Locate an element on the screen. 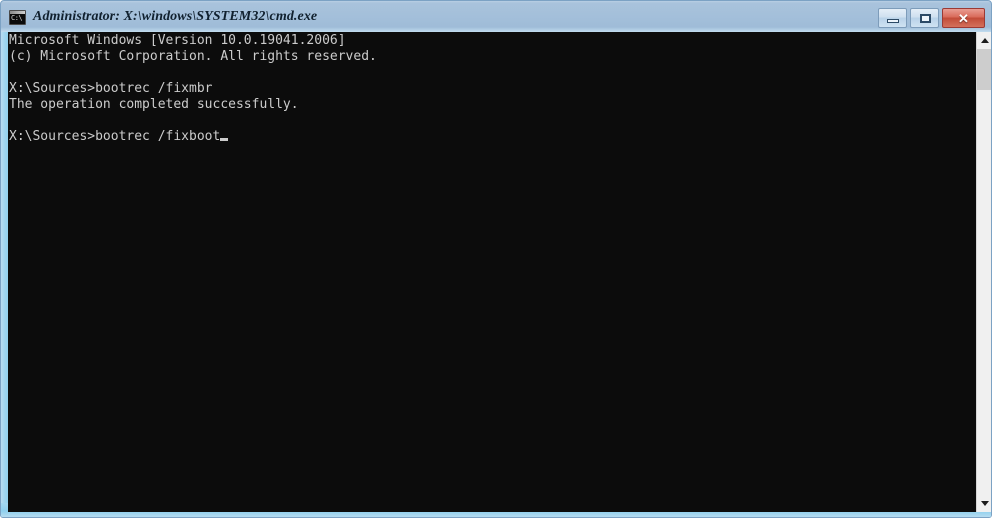 This screenshot has width=992, height=518. minimize-button is located at coordinates (892, 18).